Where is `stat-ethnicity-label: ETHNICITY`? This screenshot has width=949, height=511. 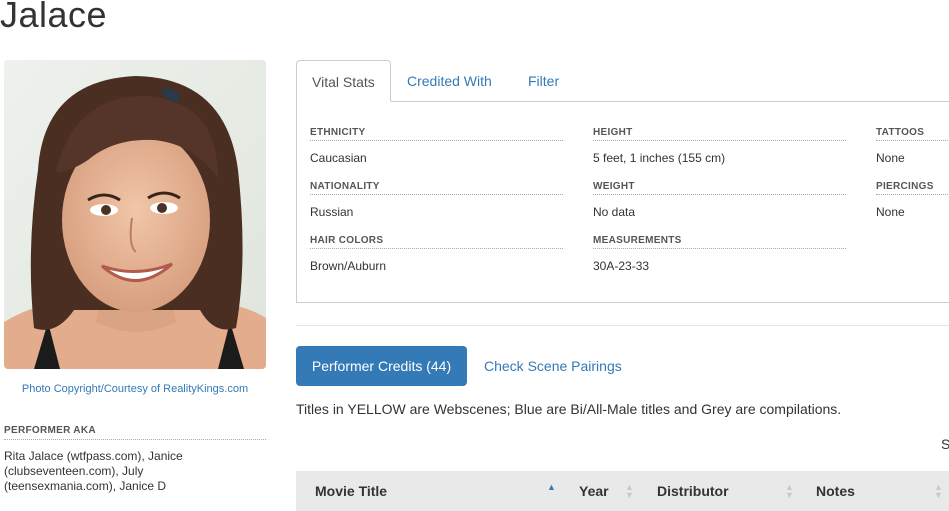 stat-ethnicity-label: ETHNICITY is located at coordinates (436, 134).